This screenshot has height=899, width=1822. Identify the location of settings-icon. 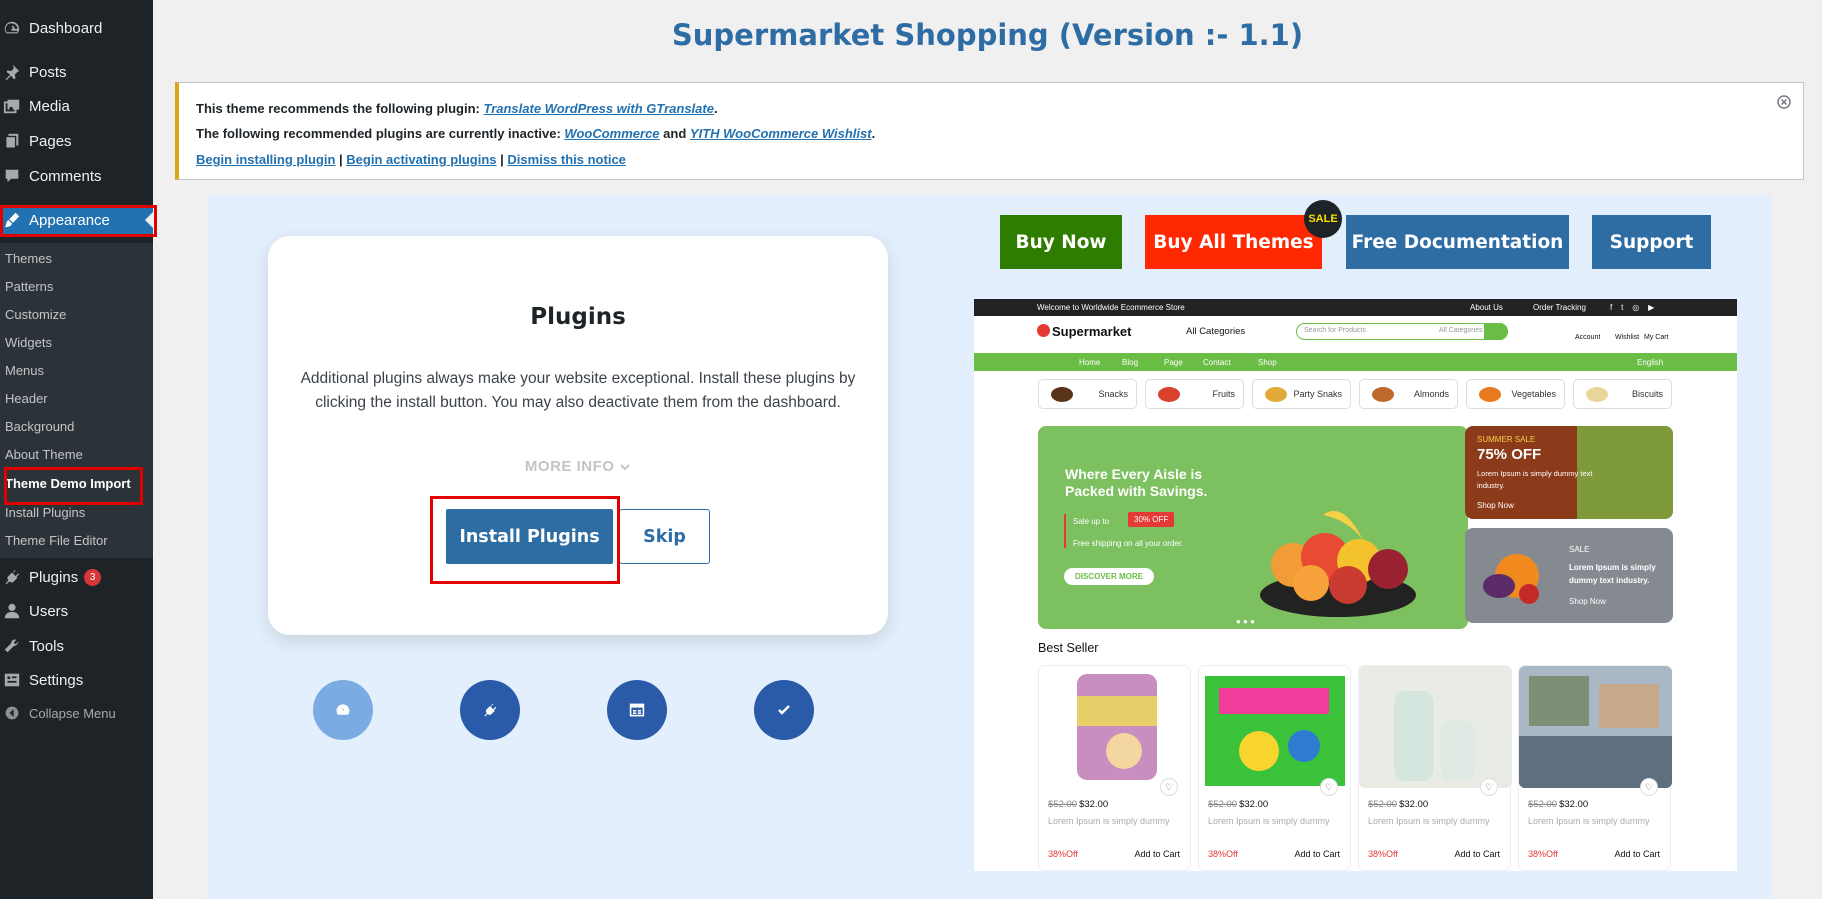
(12, 680).